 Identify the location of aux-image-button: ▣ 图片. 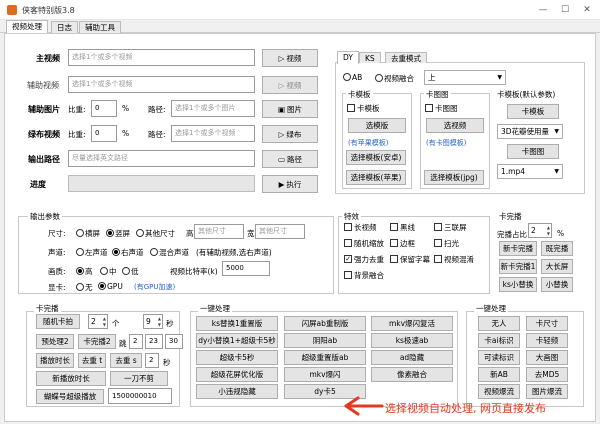
(290, 109).